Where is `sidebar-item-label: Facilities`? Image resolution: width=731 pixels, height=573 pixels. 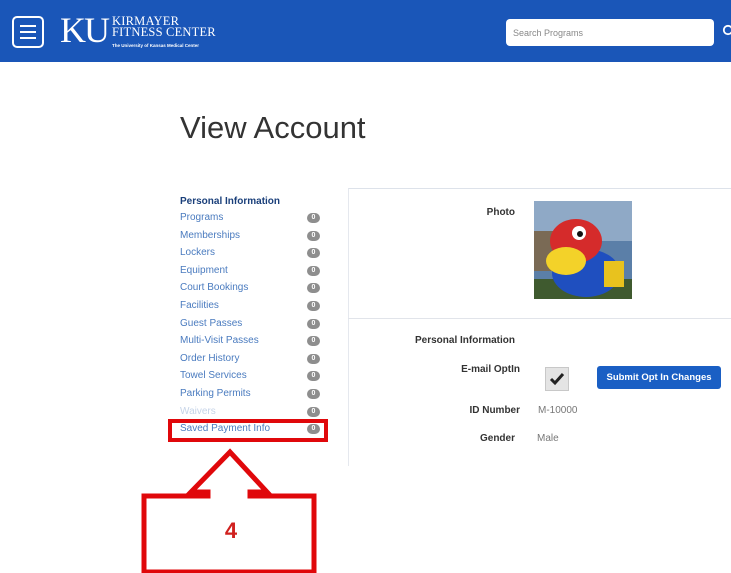 sidebar-item-label: Facilities is located at coordinates (199, 305).